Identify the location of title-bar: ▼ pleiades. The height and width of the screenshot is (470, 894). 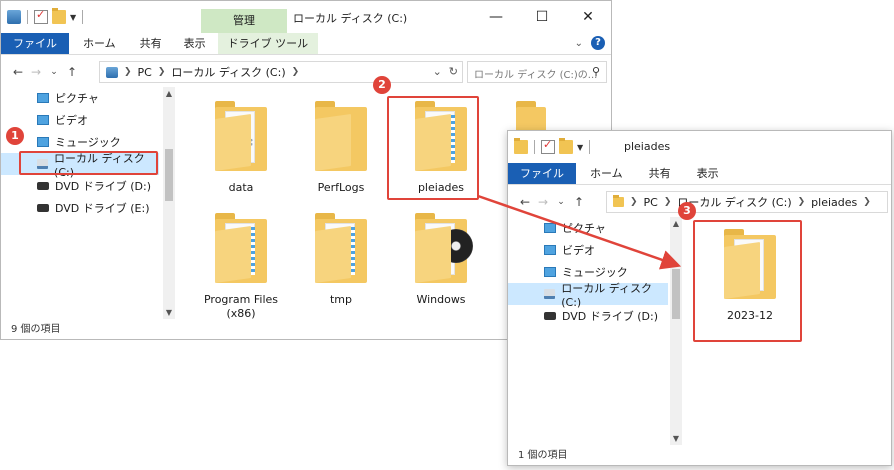
(699, 147).